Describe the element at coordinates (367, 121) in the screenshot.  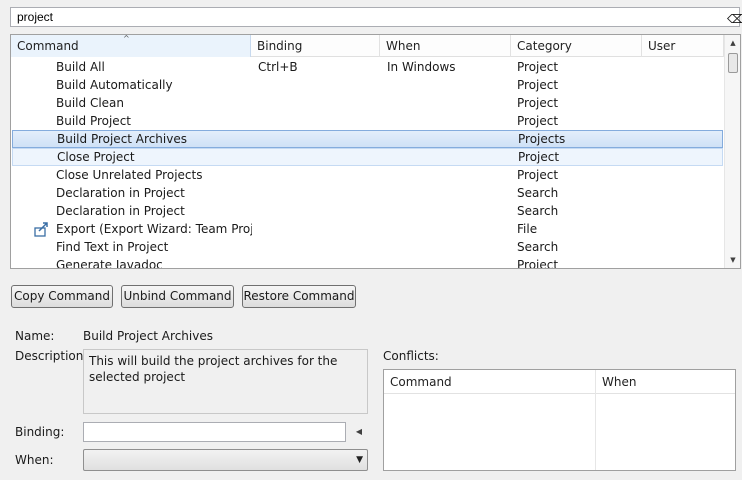
I see `table-row: Build Project Project` at that location.